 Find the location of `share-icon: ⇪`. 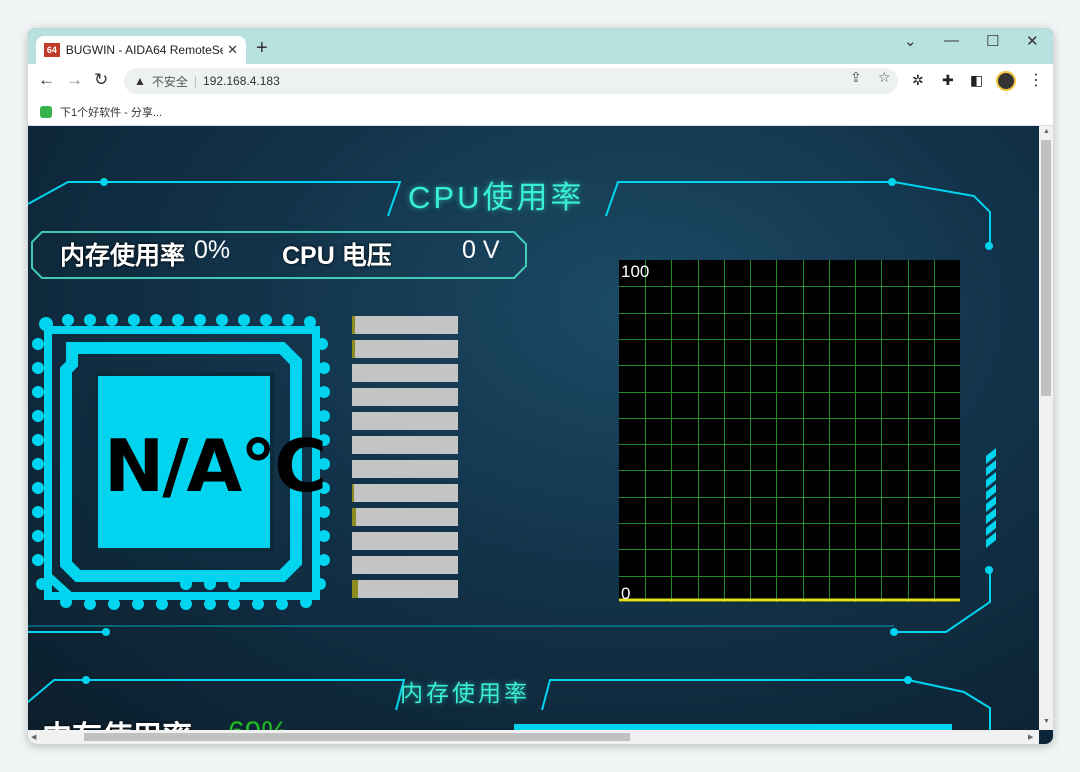

share-icon: ⇪ is located at coordinates (856, 77).